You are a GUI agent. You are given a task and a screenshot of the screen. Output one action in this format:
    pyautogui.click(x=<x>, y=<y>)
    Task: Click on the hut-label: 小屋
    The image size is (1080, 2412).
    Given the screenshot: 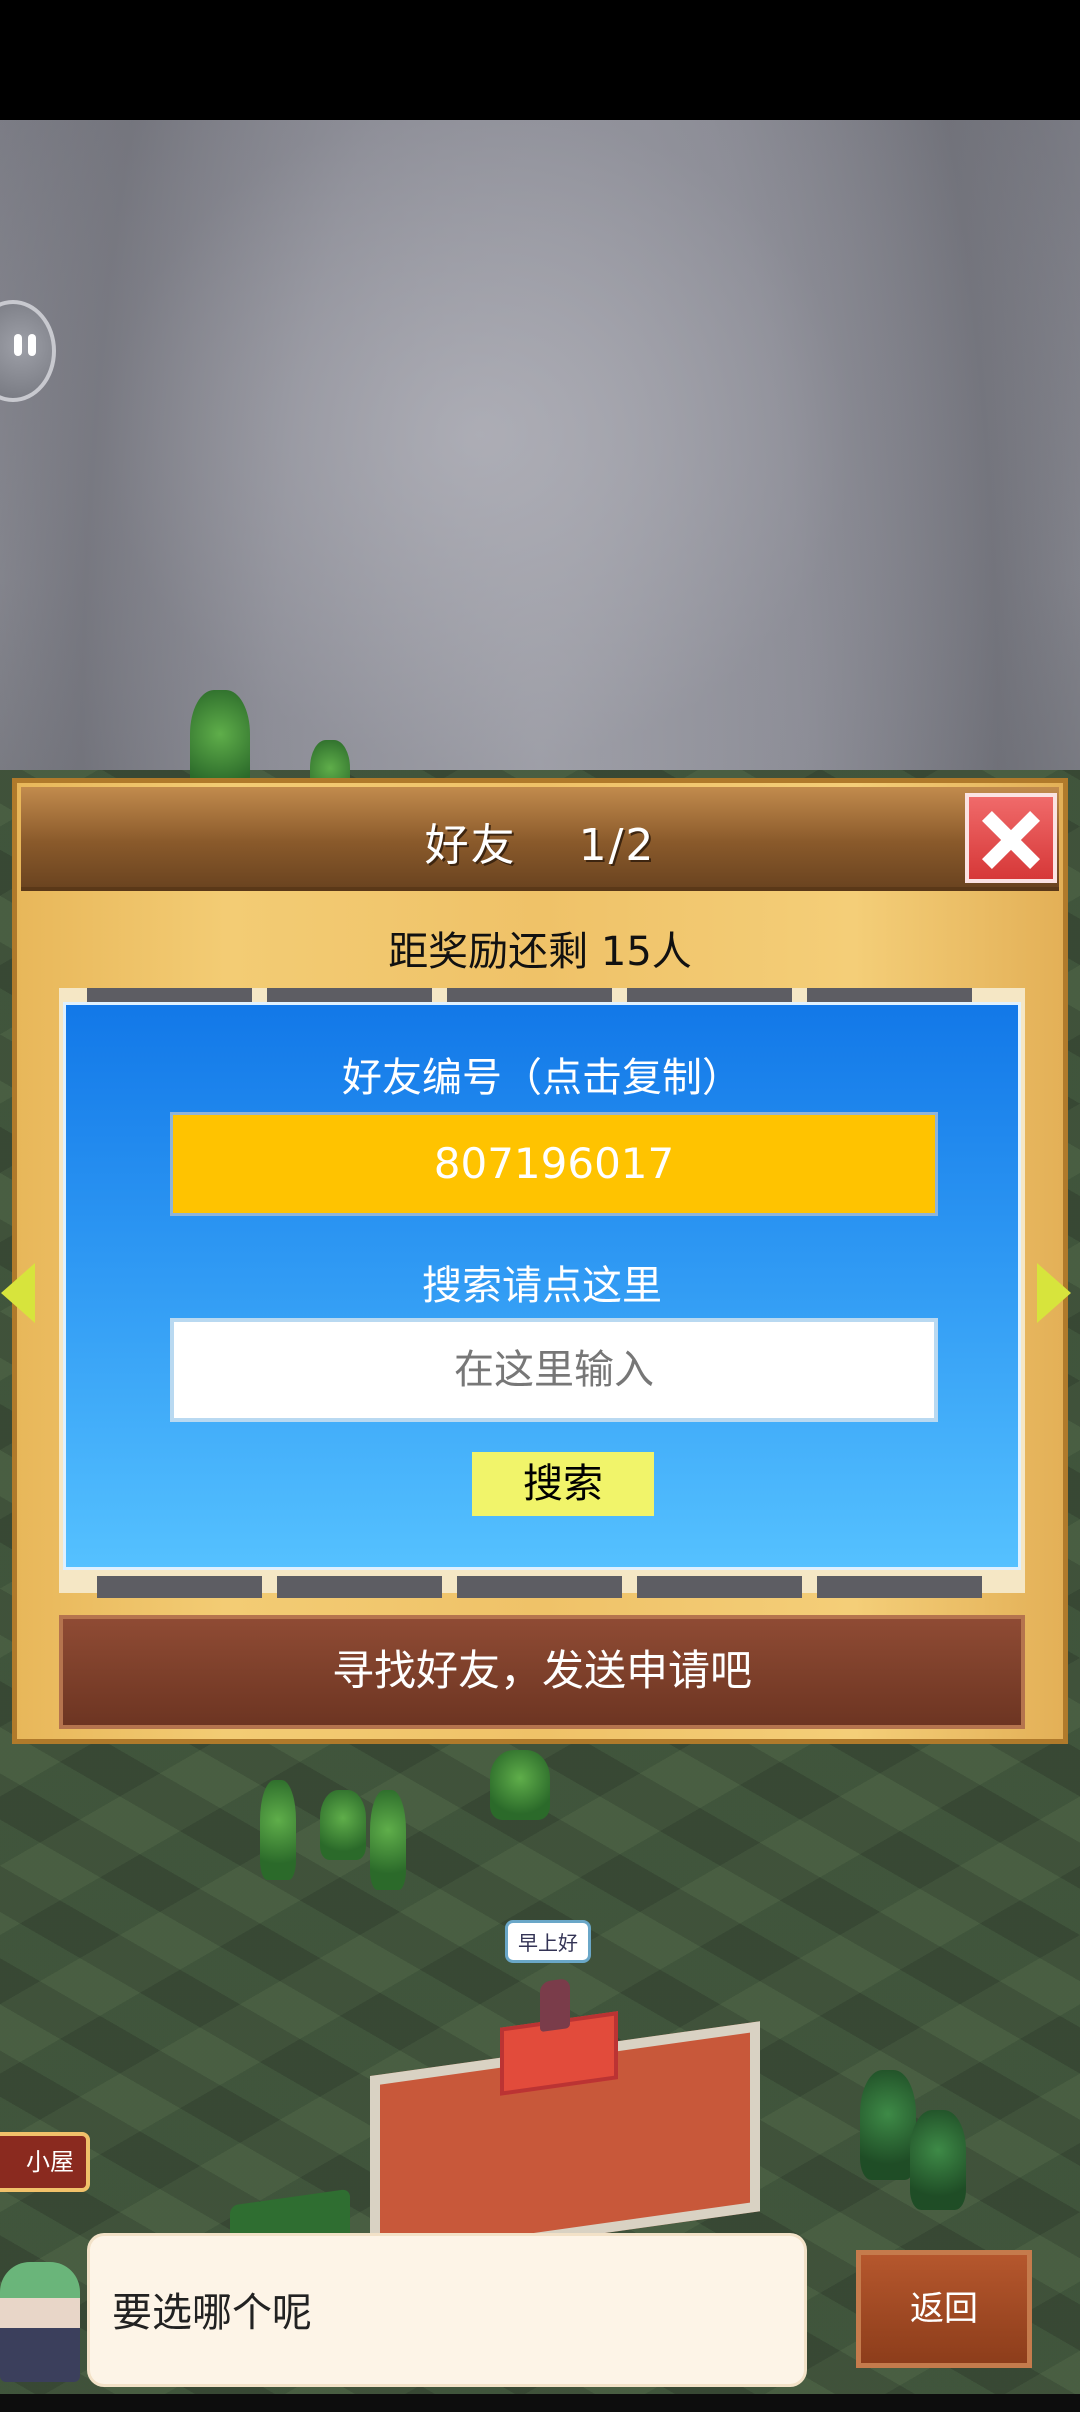 What is the action you would take?
    pyautogui.click(x=45, y=2162)
    